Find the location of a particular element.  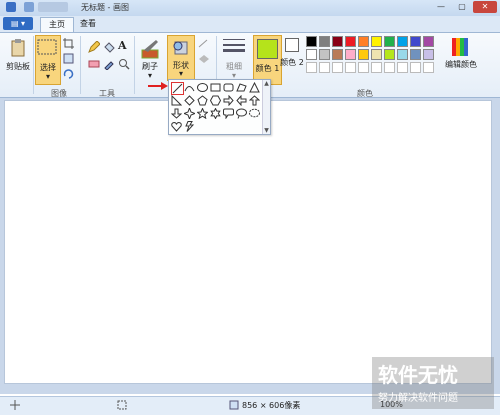

watermark-title: 软件无忧 is located at coordinates (418, 375).